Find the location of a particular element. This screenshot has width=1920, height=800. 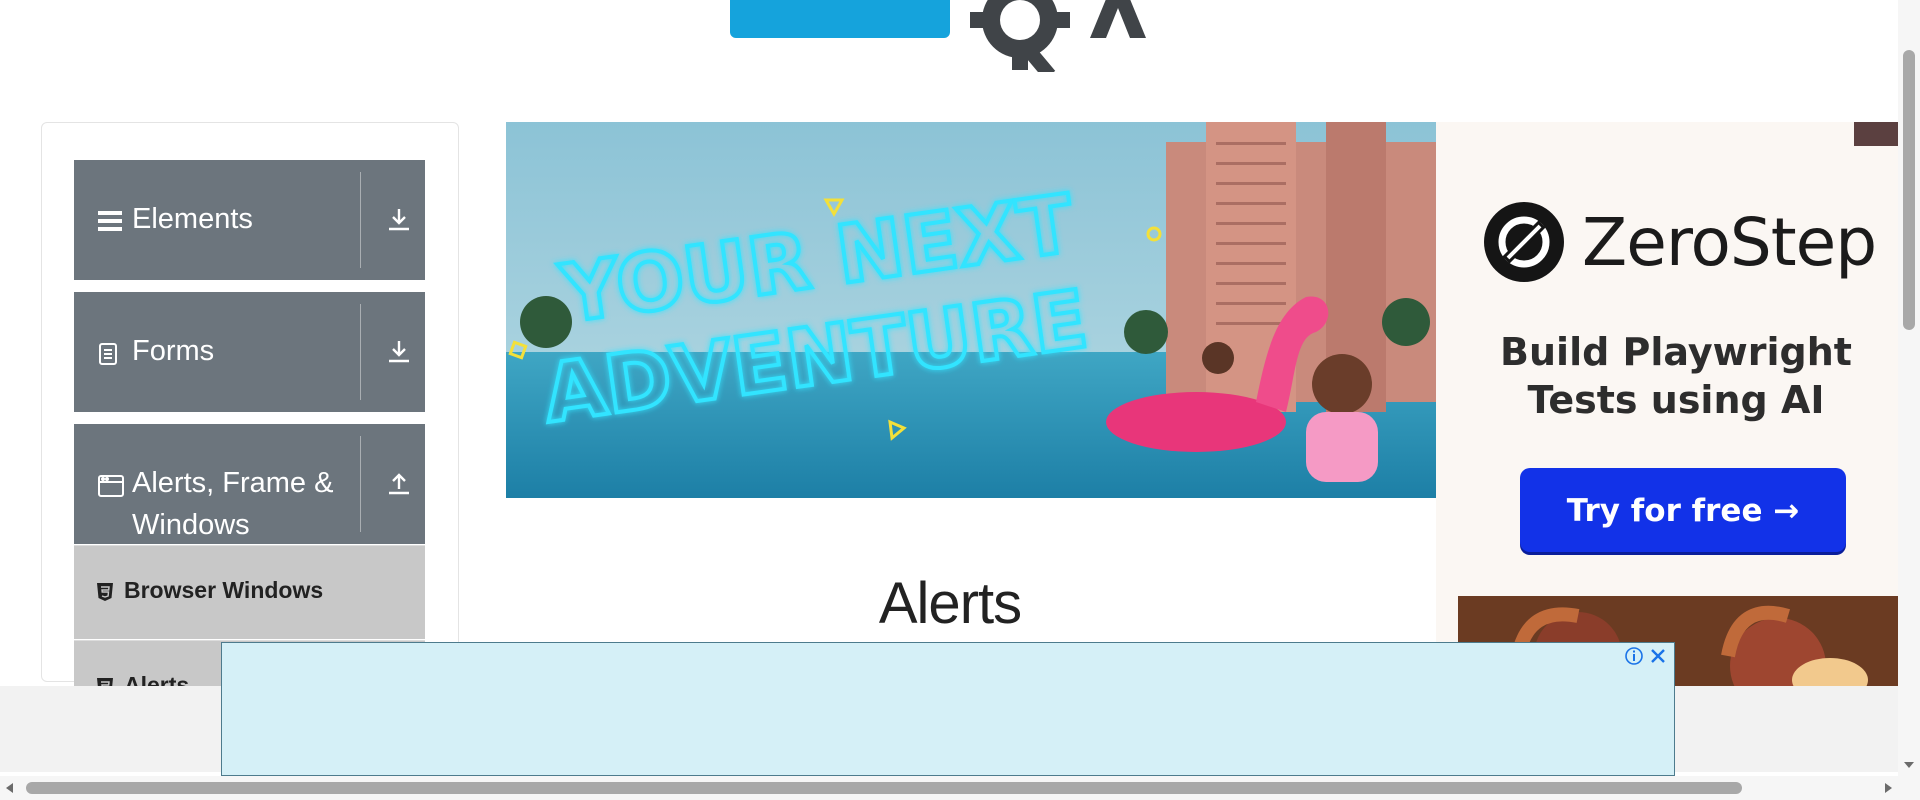

hamburger-icon is located at coordinates (110, 221).